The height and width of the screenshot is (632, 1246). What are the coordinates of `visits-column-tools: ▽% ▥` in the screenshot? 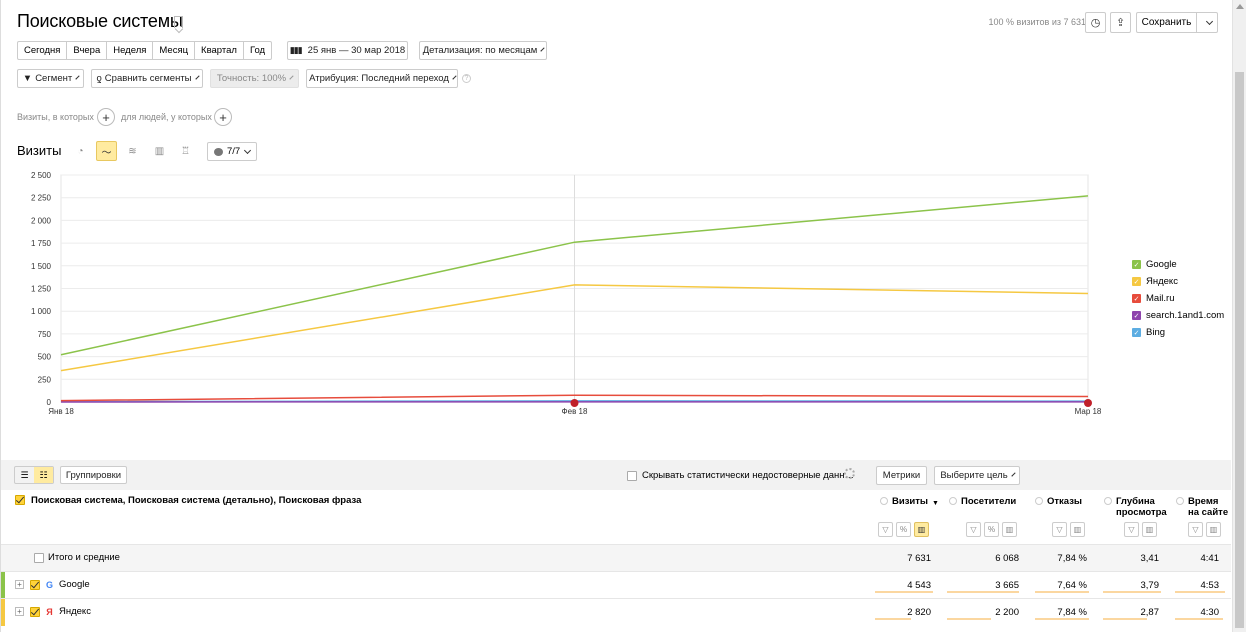 It's located at (905, 529).